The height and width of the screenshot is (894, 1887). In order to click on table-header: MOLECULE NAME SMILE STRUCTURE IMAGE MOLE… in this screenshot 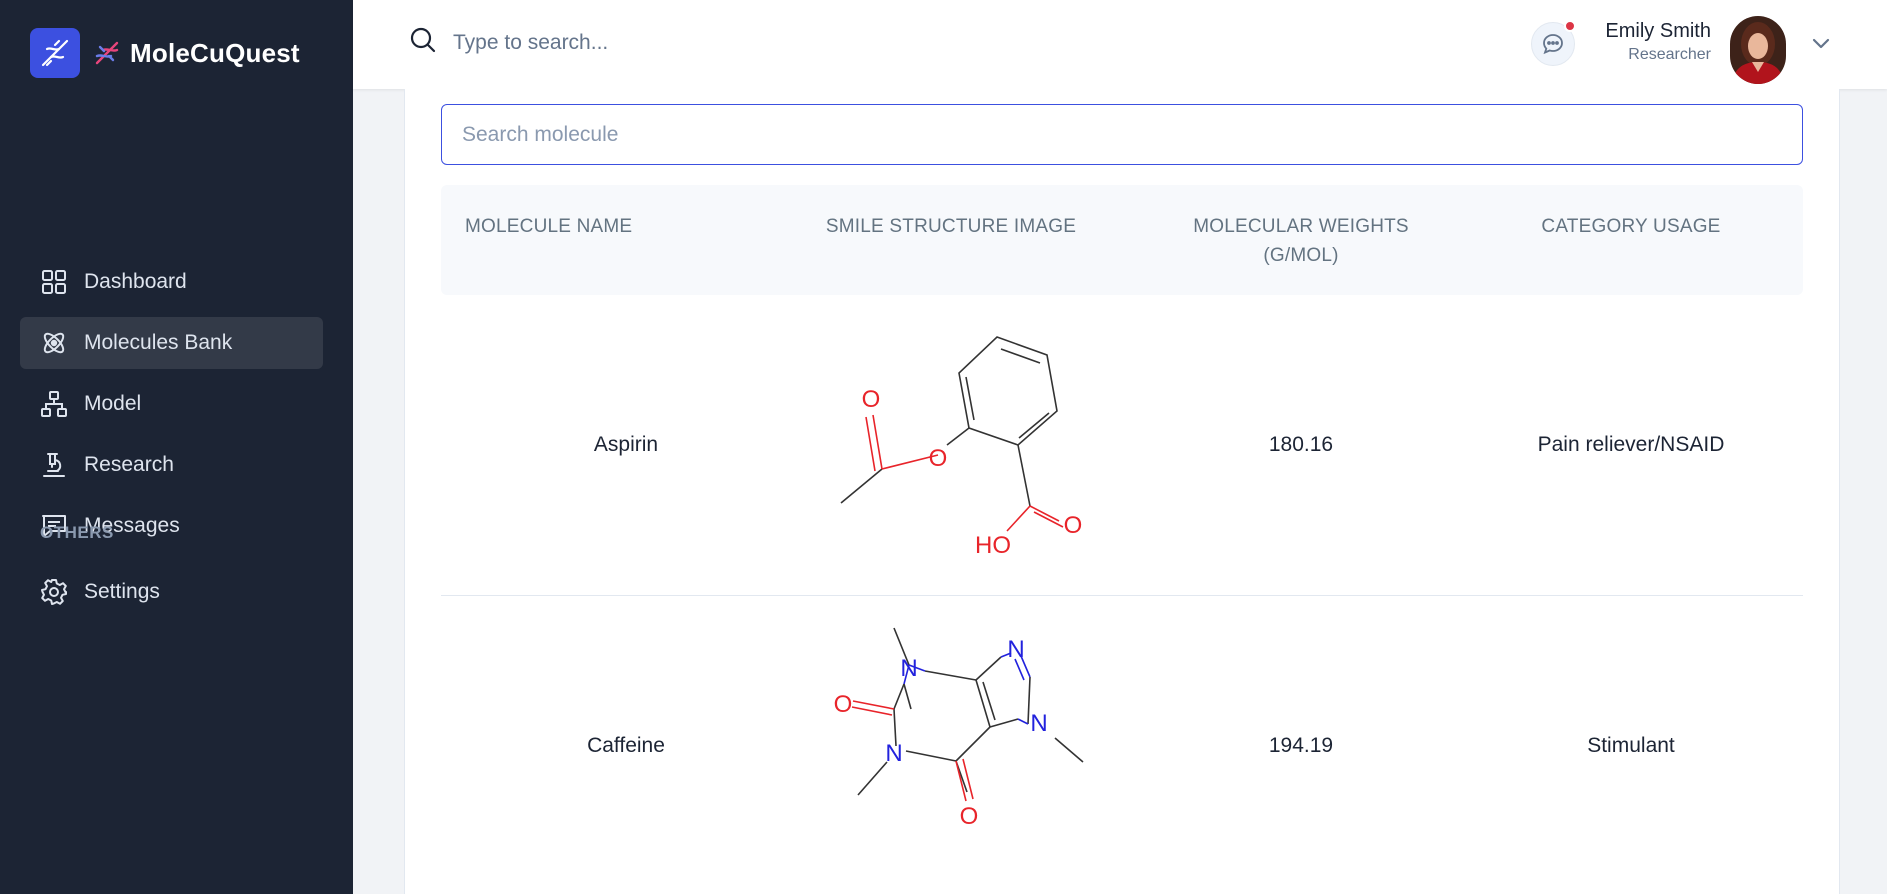, I will do `click(1122, 240)`.